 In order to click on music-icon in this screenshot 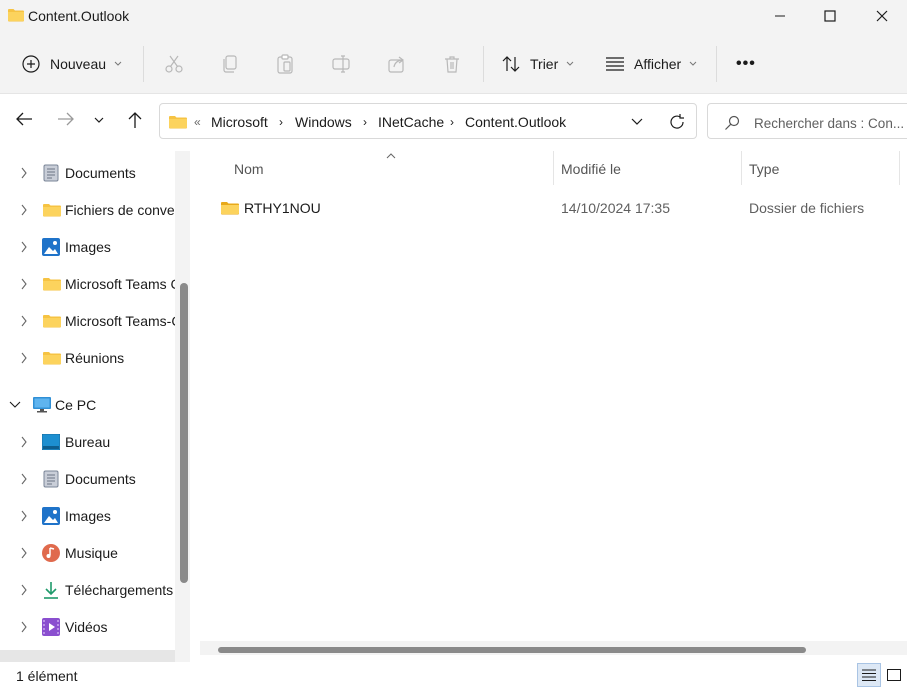, I will do `click(51, 553)`.